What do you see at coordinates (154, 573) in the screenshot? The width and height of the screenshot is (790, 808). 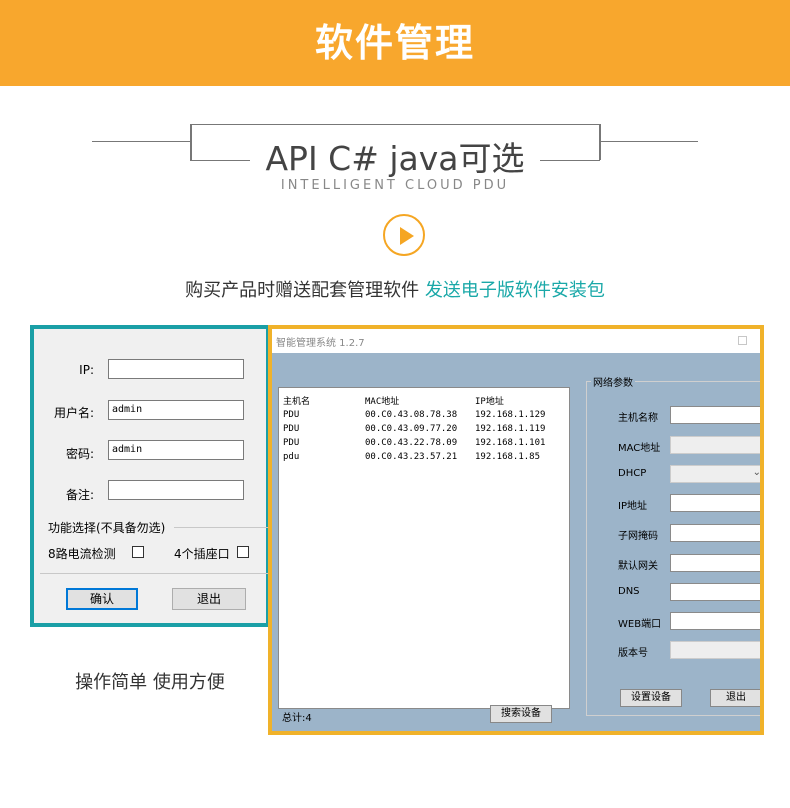 I see `group-divider-bottom` at bounding box center [154, 573].